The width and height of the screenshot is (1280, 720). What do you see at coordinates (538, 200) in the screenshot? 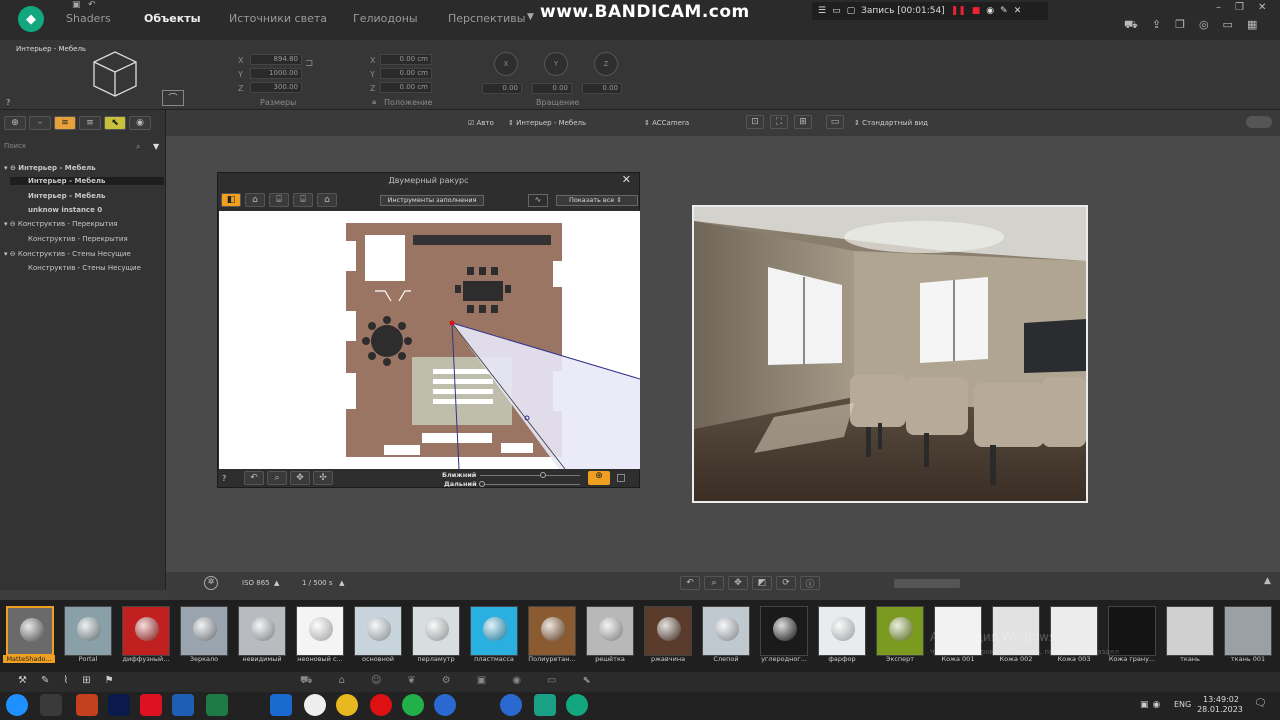
I see `link-camera-icon: ∿` at bounding box center [538, 200].